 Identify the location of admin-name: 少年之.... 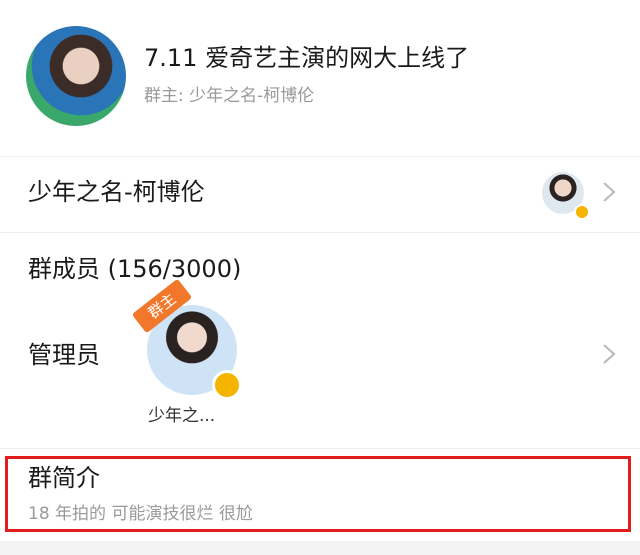
(182, 416).